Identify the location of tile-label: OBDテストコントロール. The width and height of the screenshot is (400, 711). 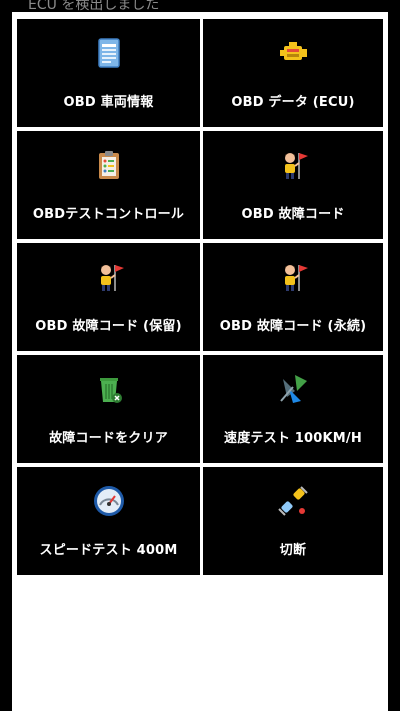
(108, 214).